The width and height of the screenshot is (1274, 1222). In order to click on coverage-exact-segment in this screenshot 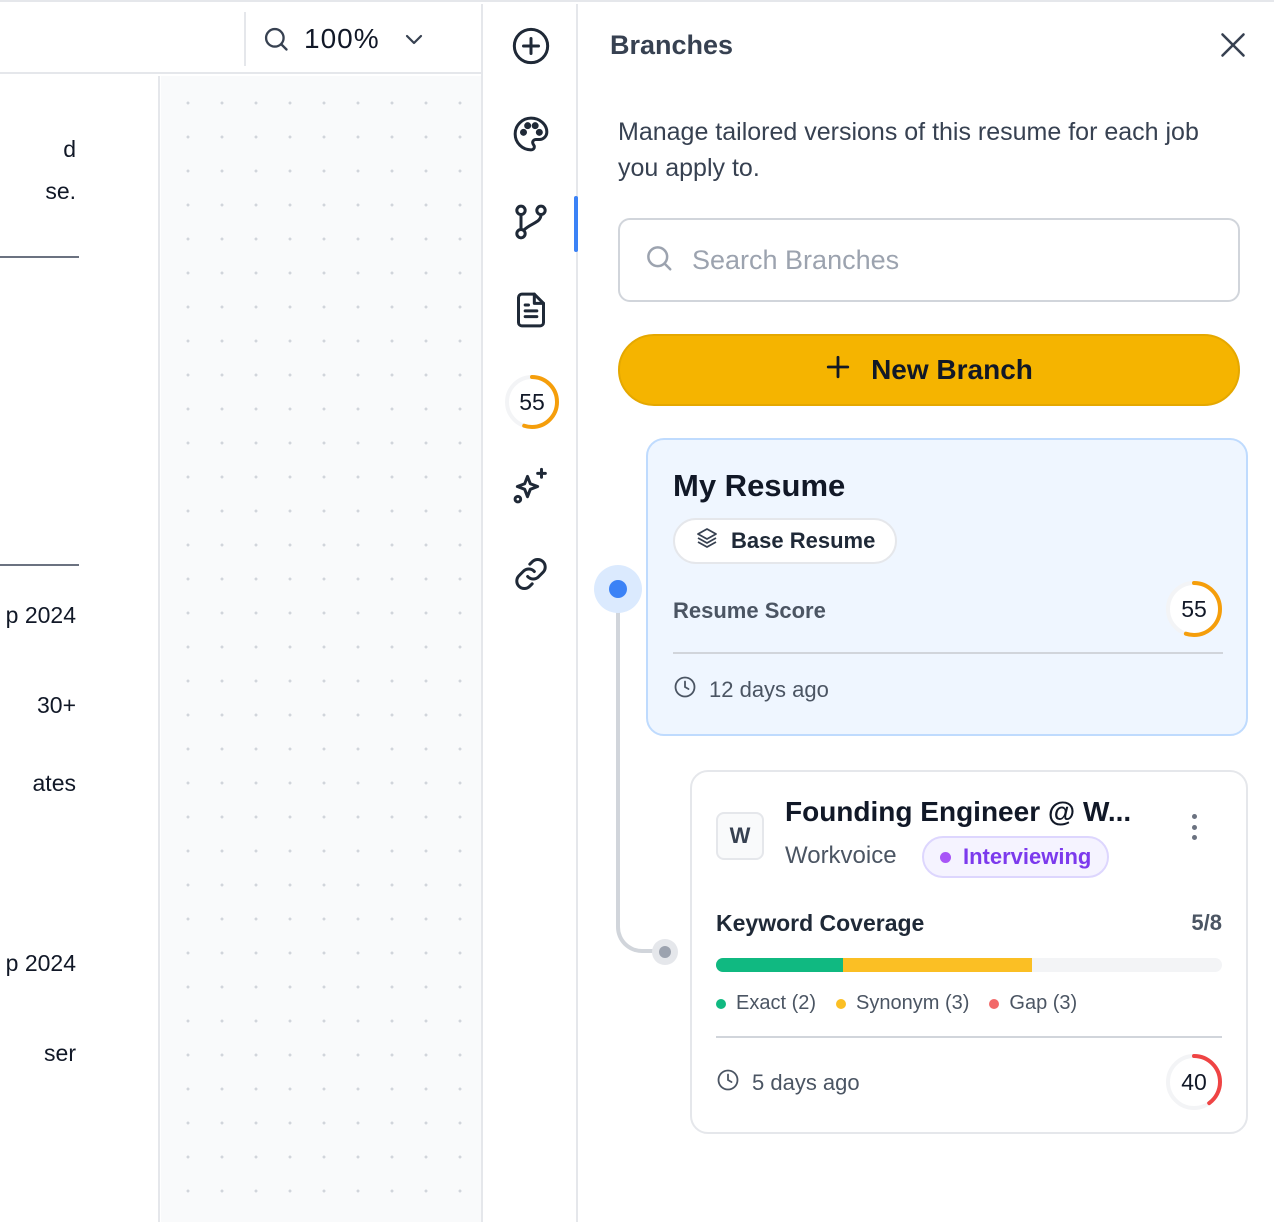, I will do `click(779, 965)`.